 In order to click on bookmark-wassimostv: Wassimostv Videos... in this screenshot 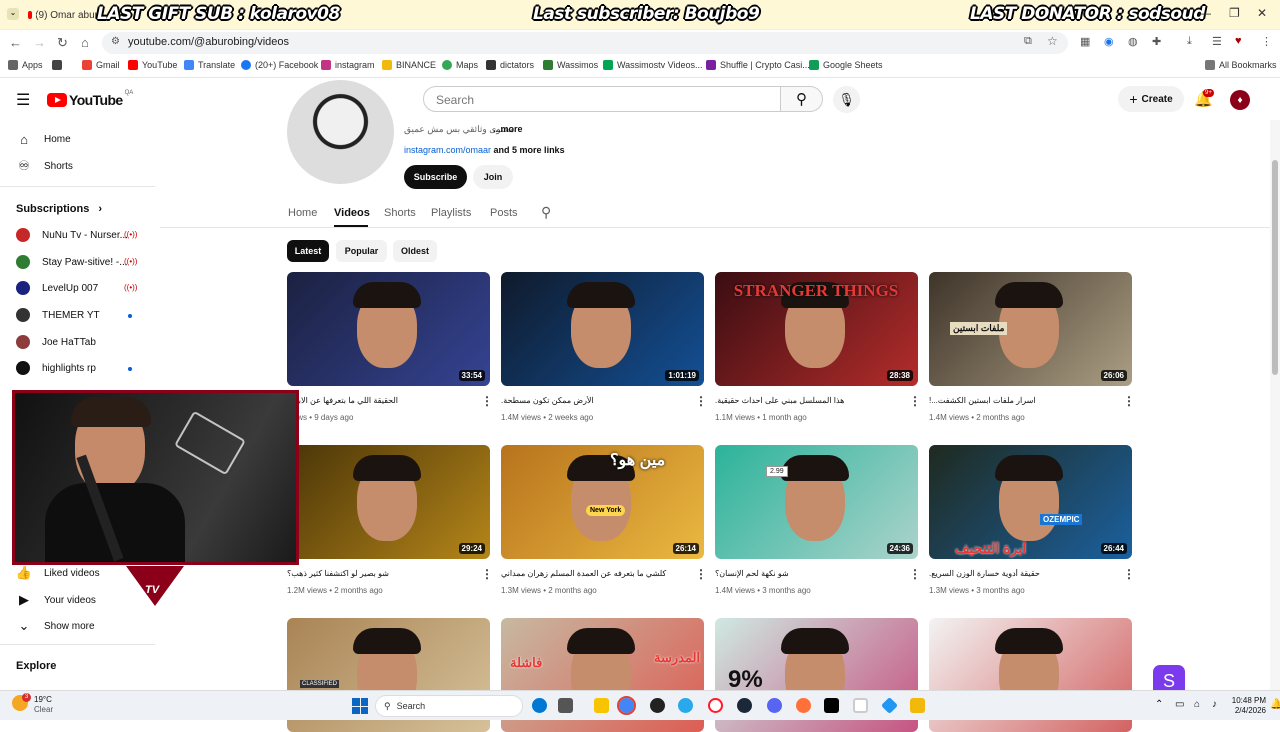, I will do `click(653, 65)`.